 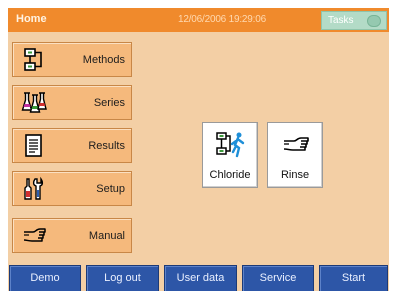 I want to click on setup-button: Setup, so click(x=72, y=188).